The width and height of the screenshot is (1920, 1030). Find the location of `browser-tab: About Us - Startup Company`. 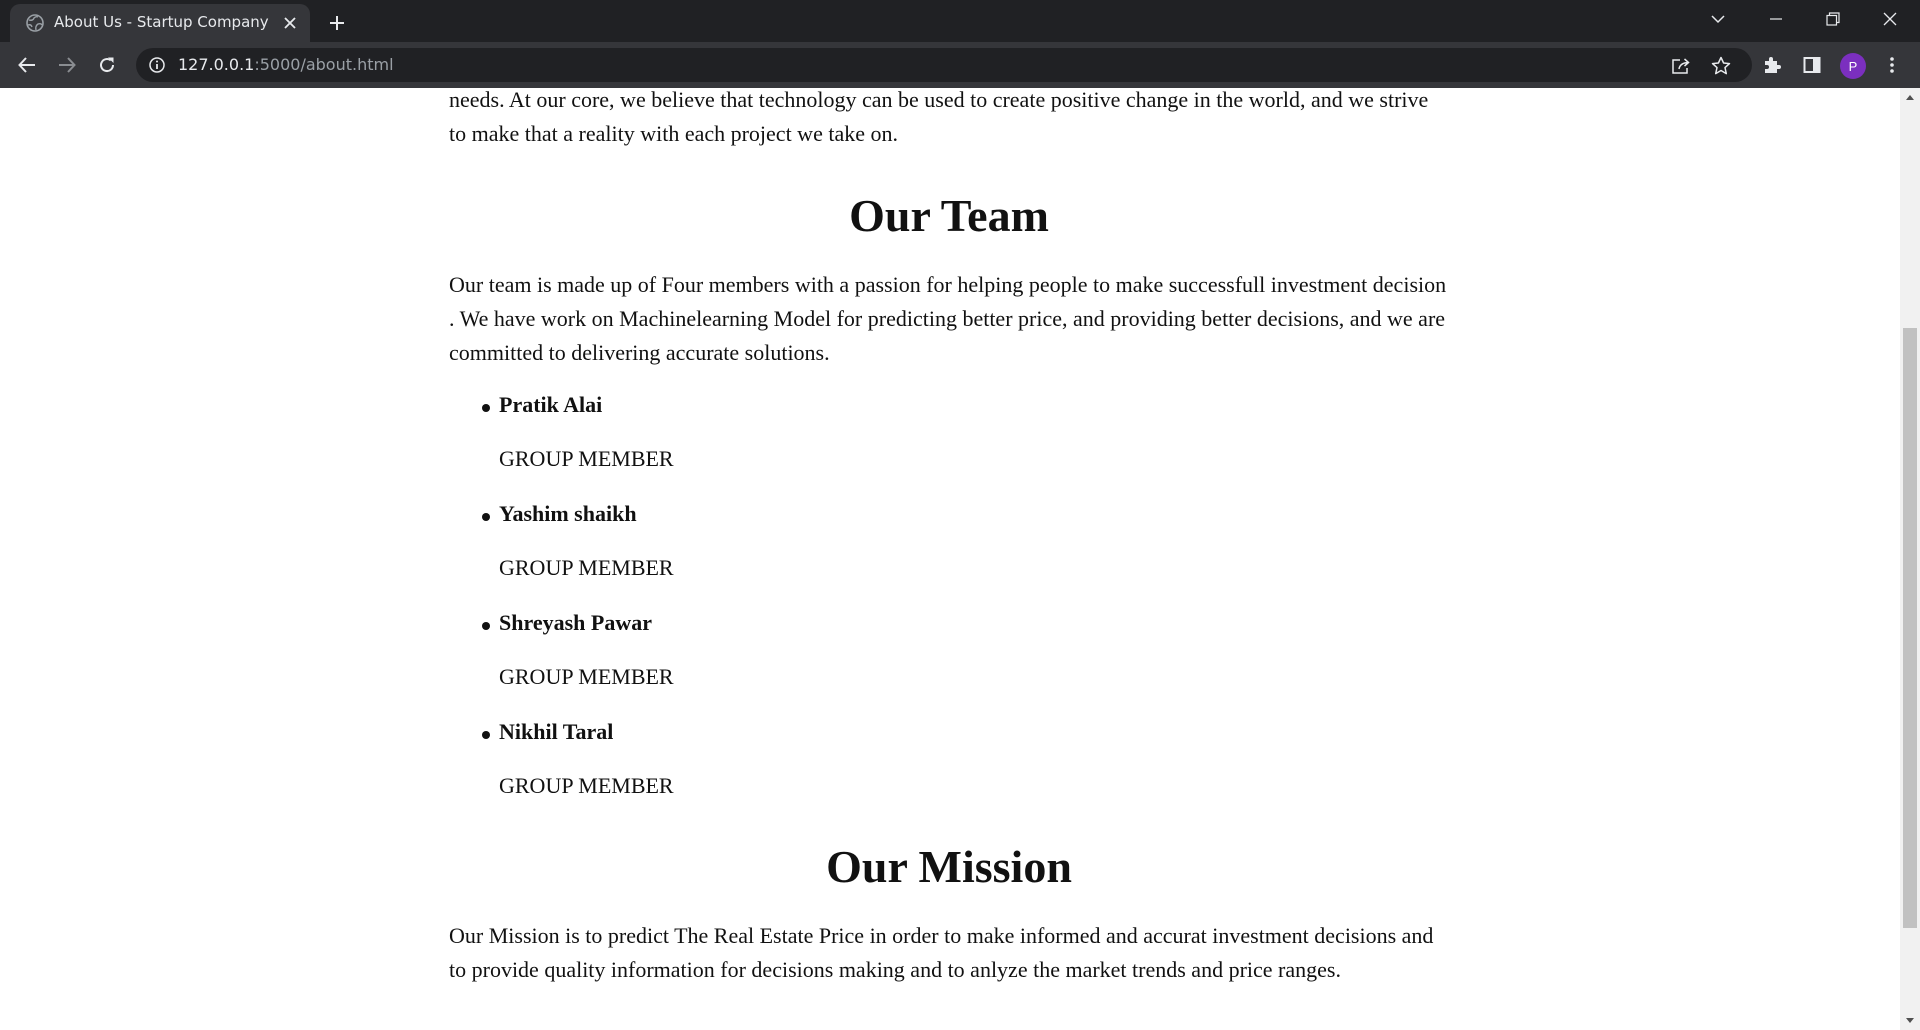

browser-tab: About Us - Startup Company is located at coordinates (160, 23).